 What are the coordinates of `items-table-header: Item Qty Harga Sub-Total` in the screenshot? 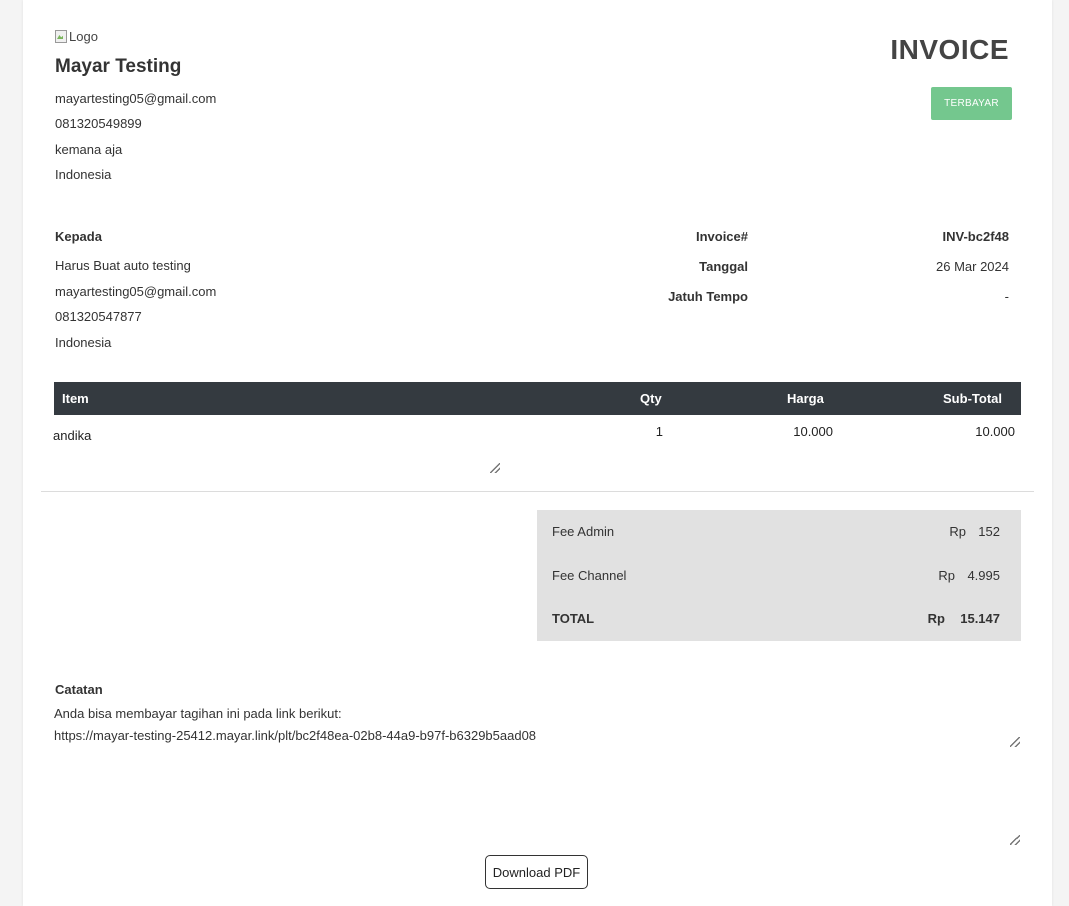 It's located at (537, 398).